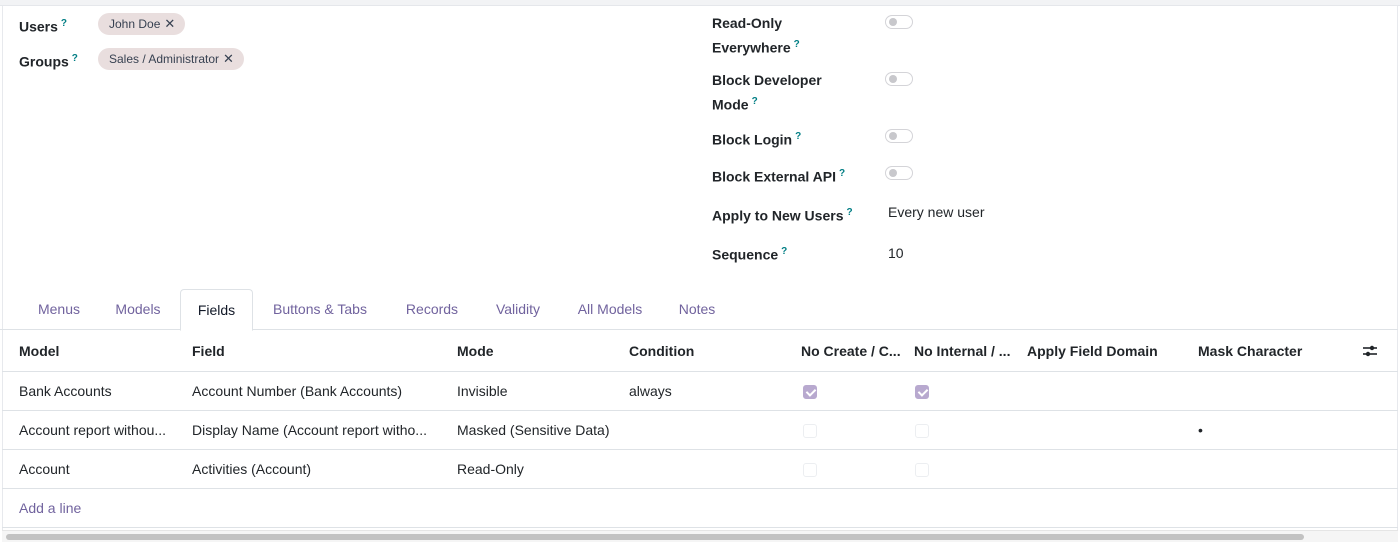 Image resolution: width=1400 pixels, height=542 pixels. What do you see at coordinates (518, 309) in the screenshot?
I see `tab-validity: Validity` at bounding box center [518, 309].